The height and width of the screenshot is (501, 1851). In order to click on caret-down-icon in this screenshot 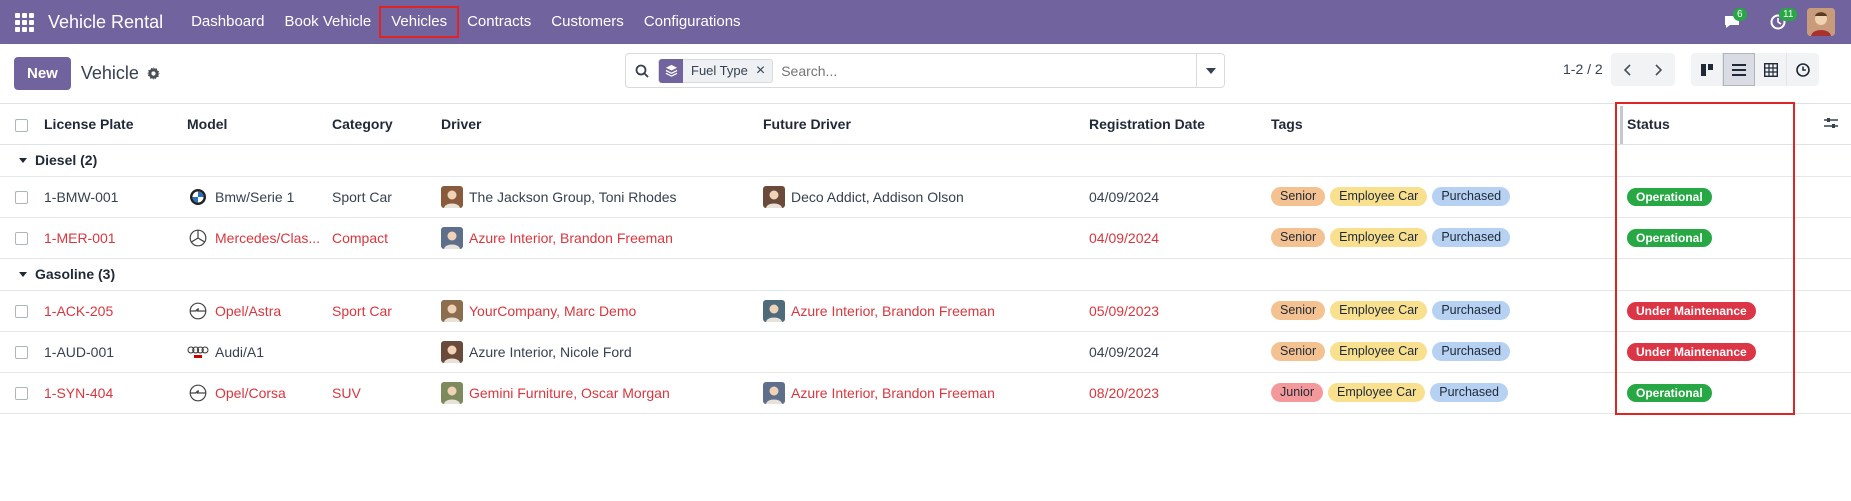, I will do `click(1210, 70)`.